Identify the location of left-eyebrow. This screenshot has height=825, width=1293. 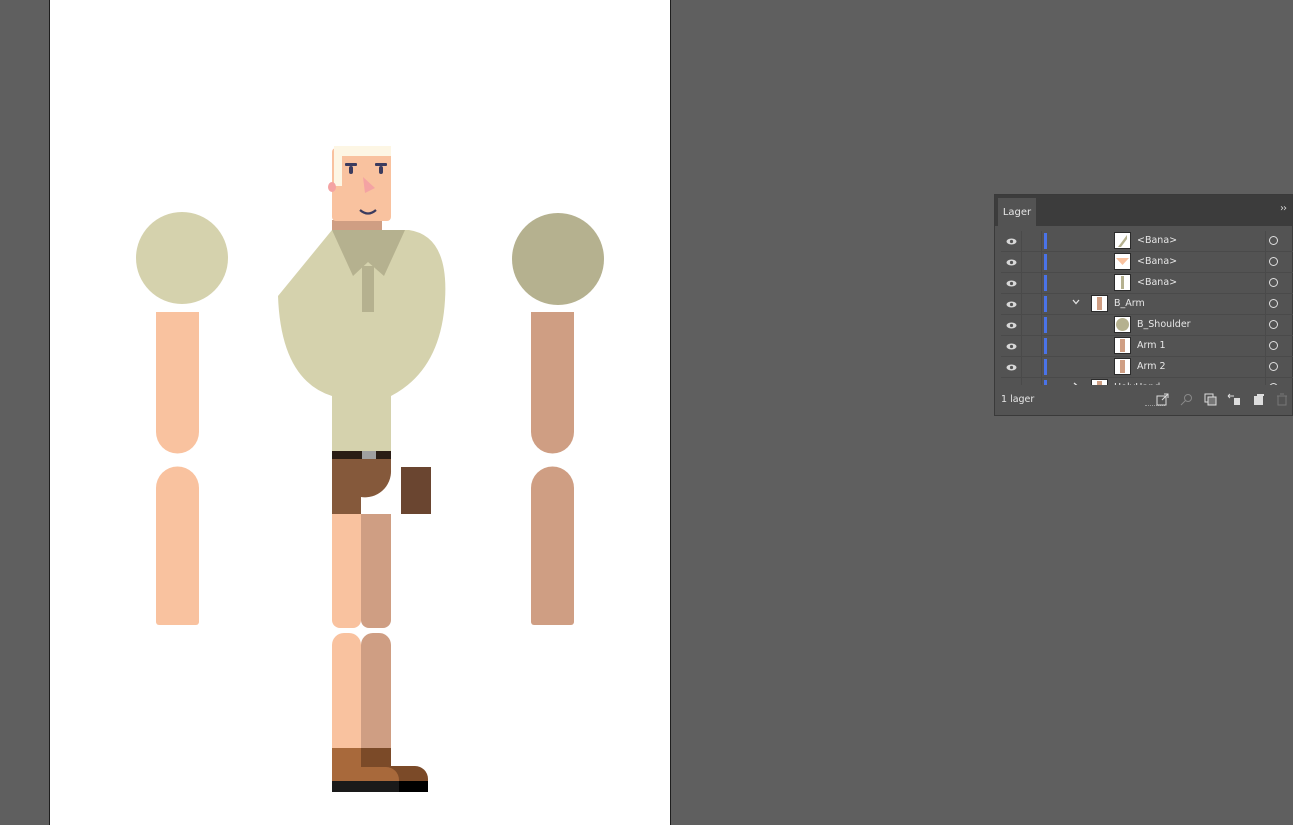
(351, 164).